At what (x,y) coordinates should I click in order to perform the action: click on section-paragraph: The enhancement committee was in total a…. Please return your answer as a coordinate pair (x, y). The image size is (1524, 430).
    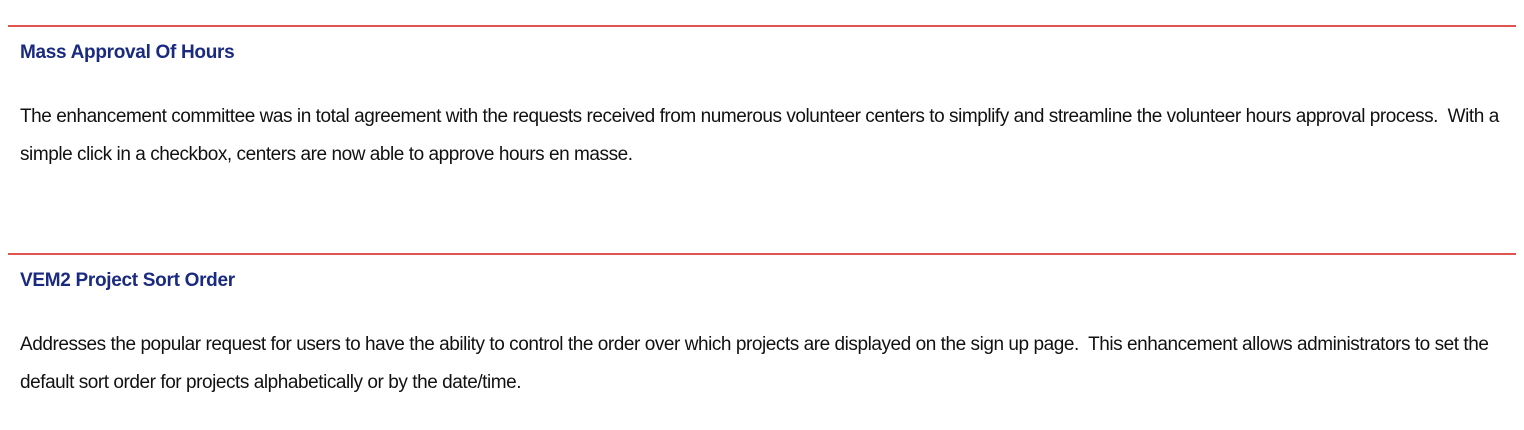
    Looking at the image, I should click on (762, 135).